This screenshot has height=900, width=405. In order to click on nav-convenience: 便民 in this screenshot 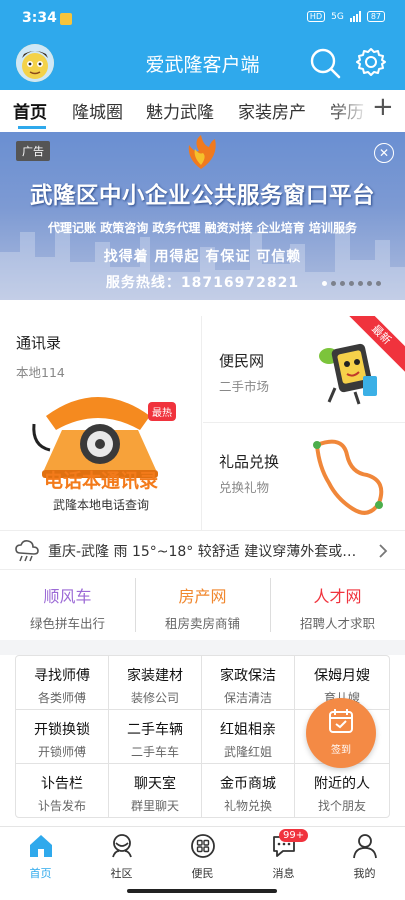, I will do `click(202, 855)`.